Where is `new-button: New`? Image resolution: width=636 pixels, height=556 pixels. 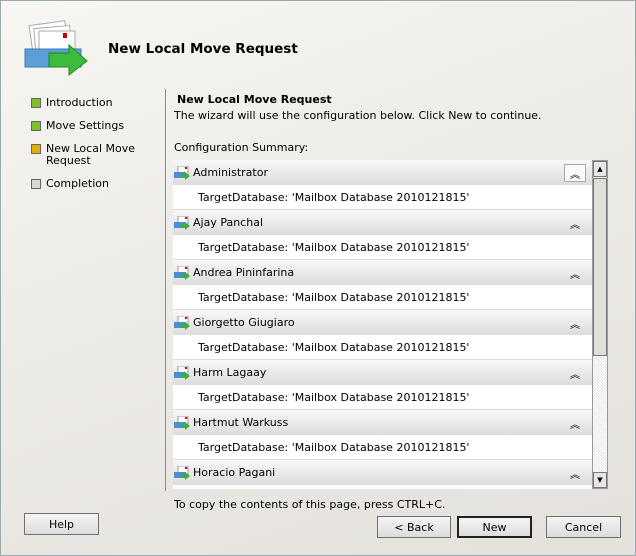
new-button: New is located at coordinates (494, 527).